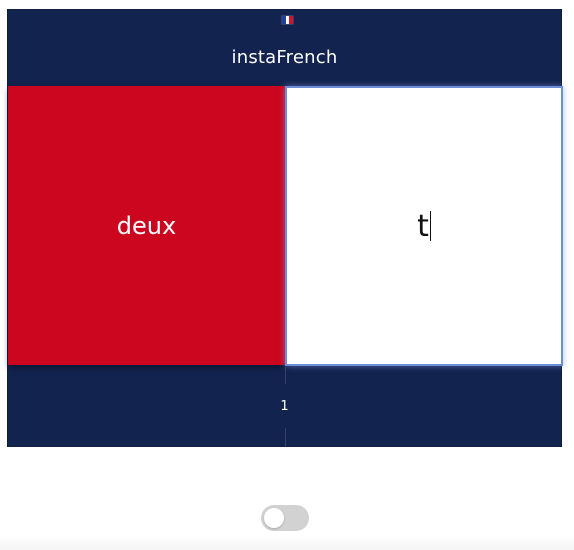 The height and width of the screenshot is (550, 574). I want to click on mode-toggle, so click(285, 518).